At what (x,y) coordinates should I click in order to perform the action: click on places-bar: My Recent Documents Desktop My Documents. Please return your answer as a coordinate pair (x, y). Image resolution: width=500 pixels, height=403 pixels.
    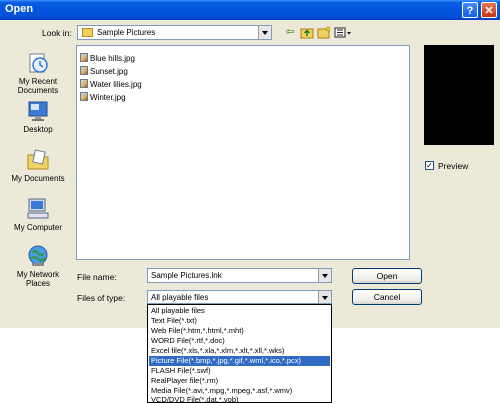
    Looking at the image, I should click on (38, 170).